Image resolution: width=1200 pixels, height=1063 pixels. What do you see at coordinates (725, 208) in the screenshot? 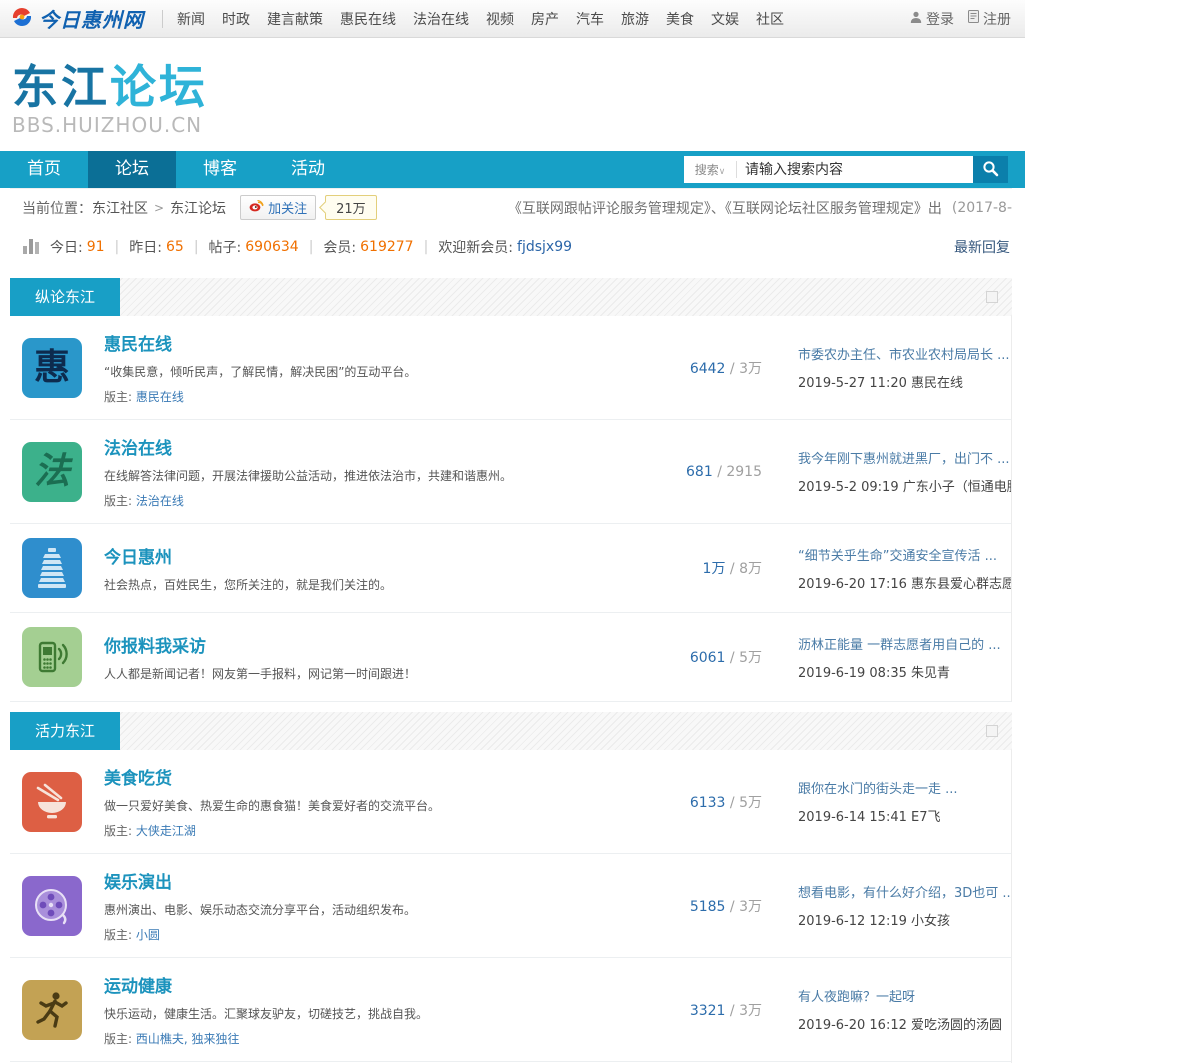
I see `announcement-link: 《互联网跟帖评论服务管理规定》、《互联网论坛社区服务管理规定》出` at bounding box center [725, 208].